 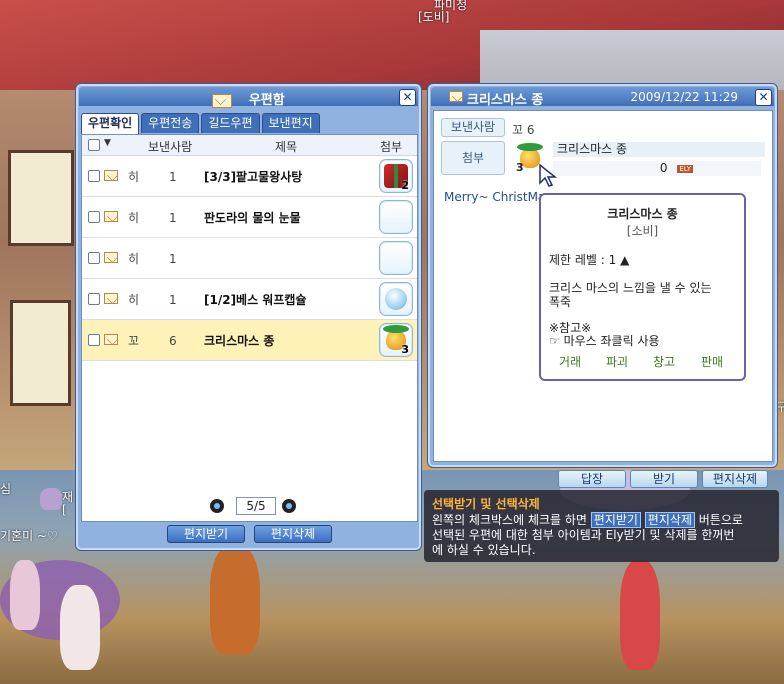 I want to click on column-subject: 제목, so click(x=286, y=147).